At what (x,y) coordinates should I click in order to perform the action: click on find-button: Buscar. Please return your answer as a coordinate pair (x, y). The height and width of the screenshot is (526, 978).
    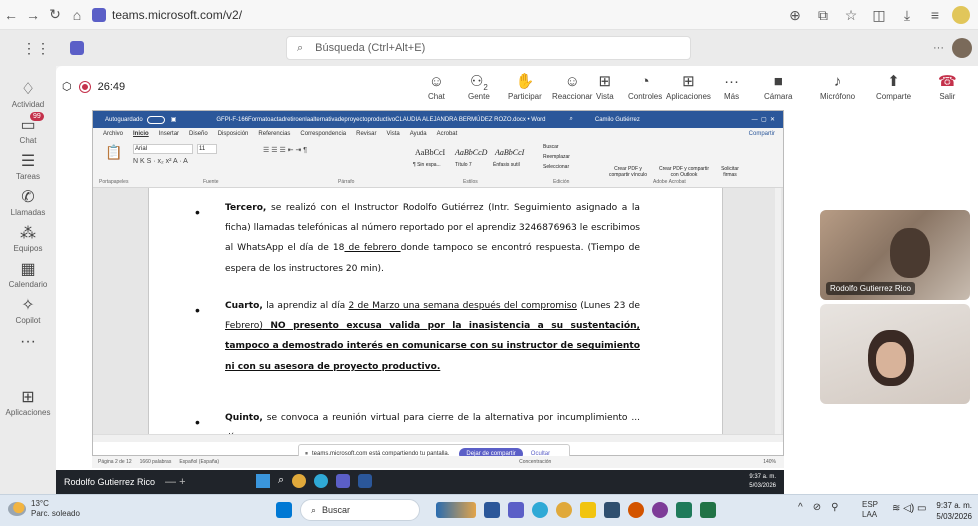
    Looking at the image, I should click on (551, 147).